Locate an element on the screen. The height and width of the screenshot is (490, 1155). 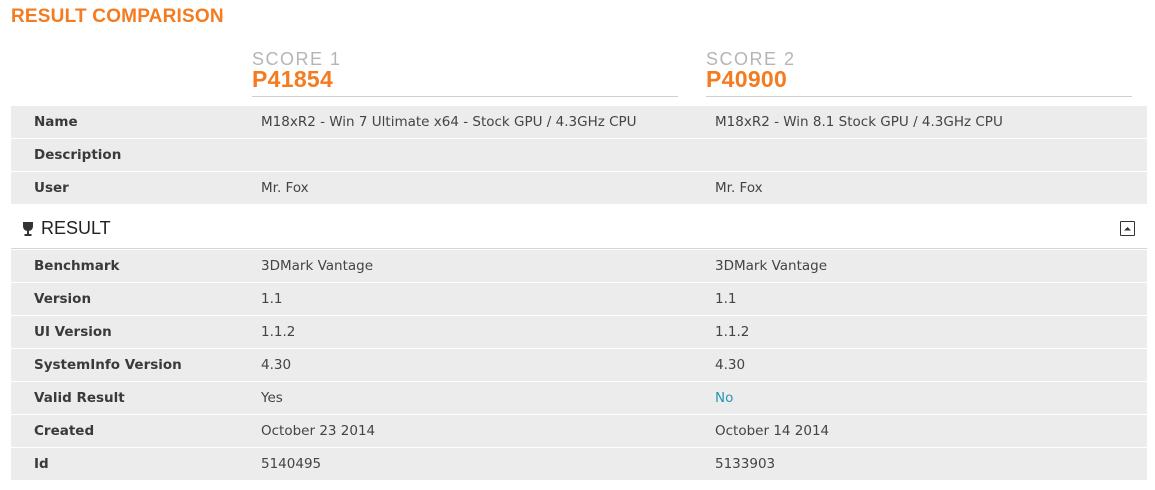
collapse-button is located at coordinates (1127, 228).